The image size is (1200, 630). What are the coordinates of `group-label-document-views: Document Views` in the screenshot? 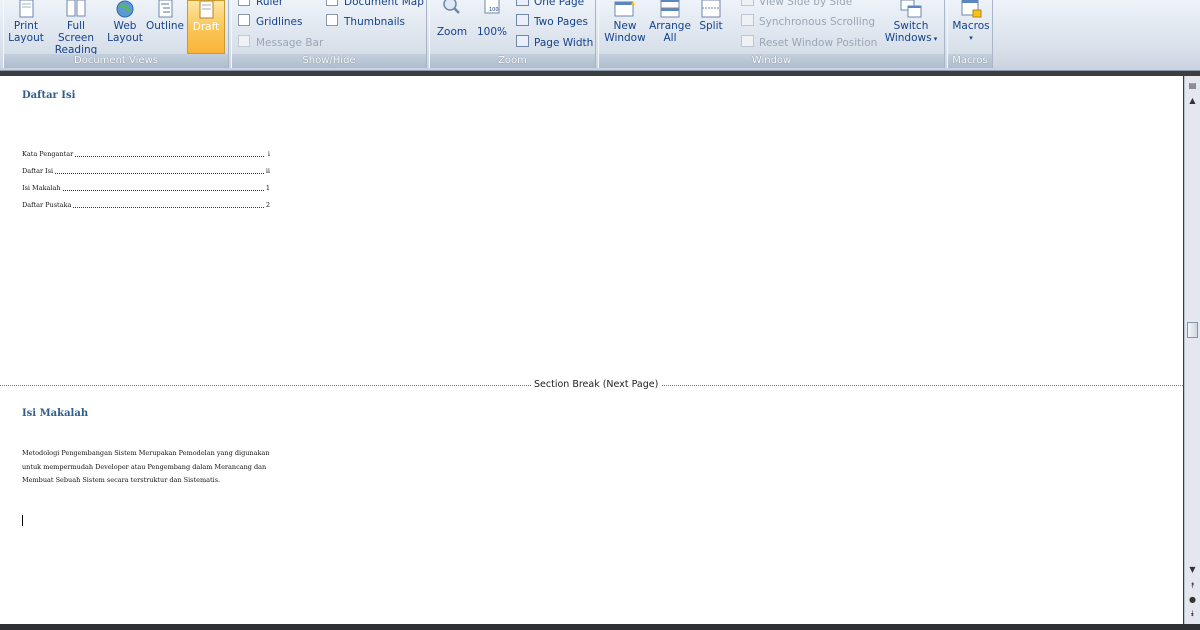 It's located at (116, 61).